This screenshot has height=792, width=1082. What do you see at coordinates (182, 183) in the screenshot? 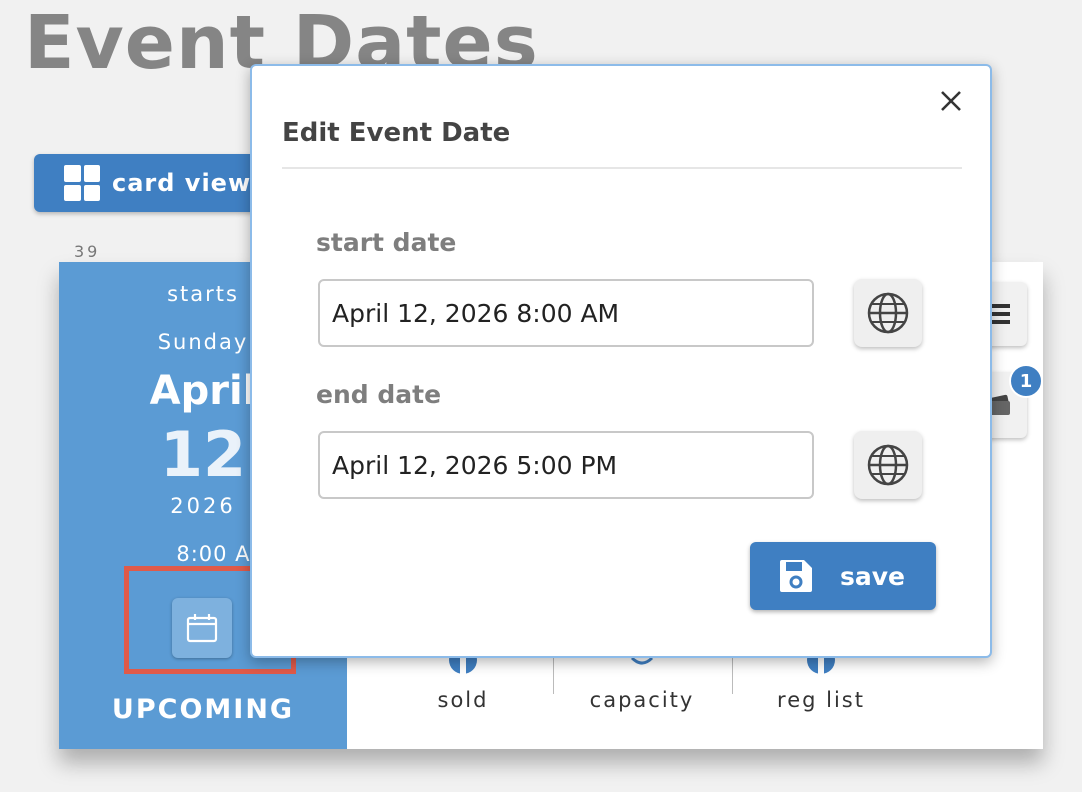
I see `card-view-label: card view` at bounding box center [182, 183].